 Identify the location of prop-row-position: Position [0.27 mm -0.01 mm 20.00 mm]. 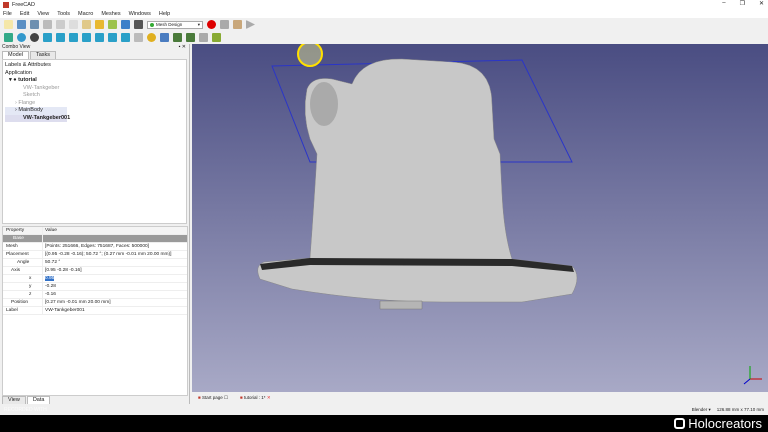
(95, 303).